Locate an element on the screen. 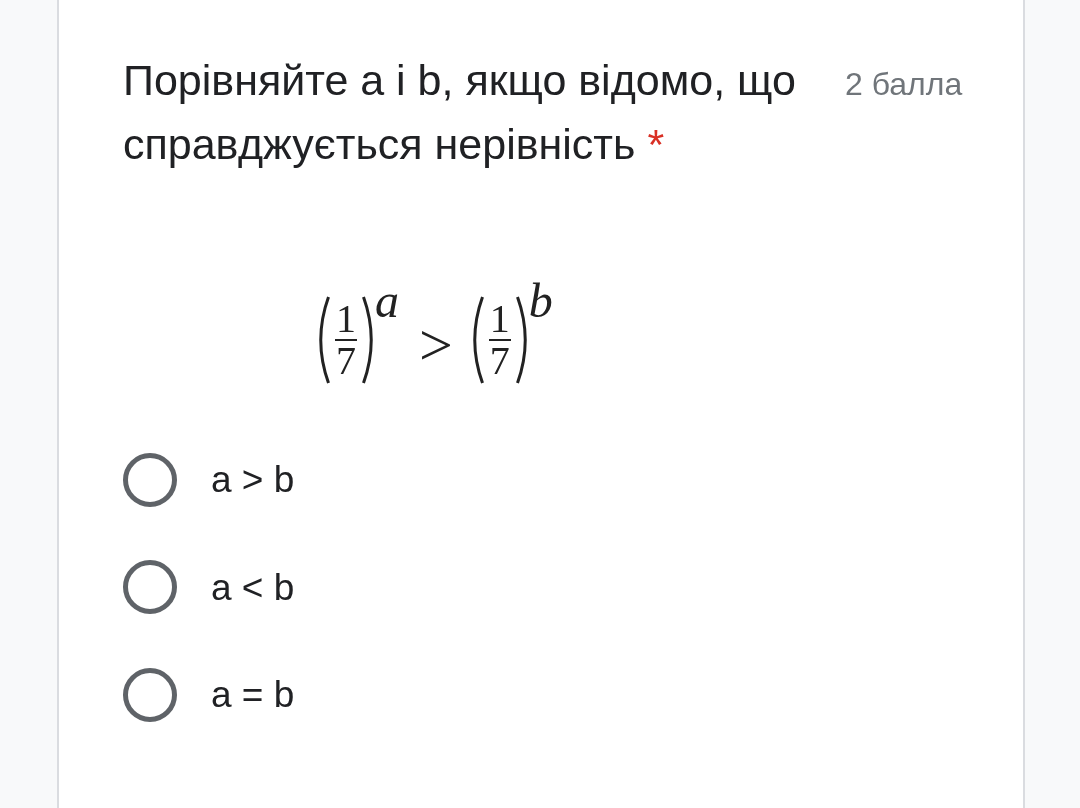  option-label: a > b is located at coordinates (253, 480).